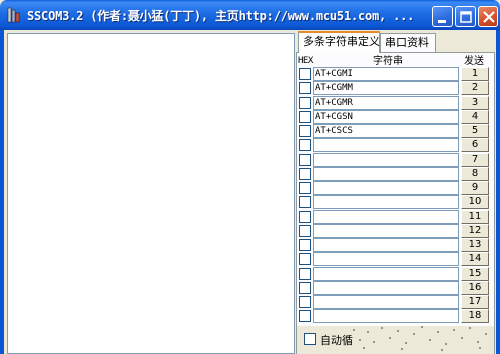 This screenshot has height=354, width=500. Describe the element at coordinates (475, 173) in the screenshot. I see `send-button: 8` at that location.